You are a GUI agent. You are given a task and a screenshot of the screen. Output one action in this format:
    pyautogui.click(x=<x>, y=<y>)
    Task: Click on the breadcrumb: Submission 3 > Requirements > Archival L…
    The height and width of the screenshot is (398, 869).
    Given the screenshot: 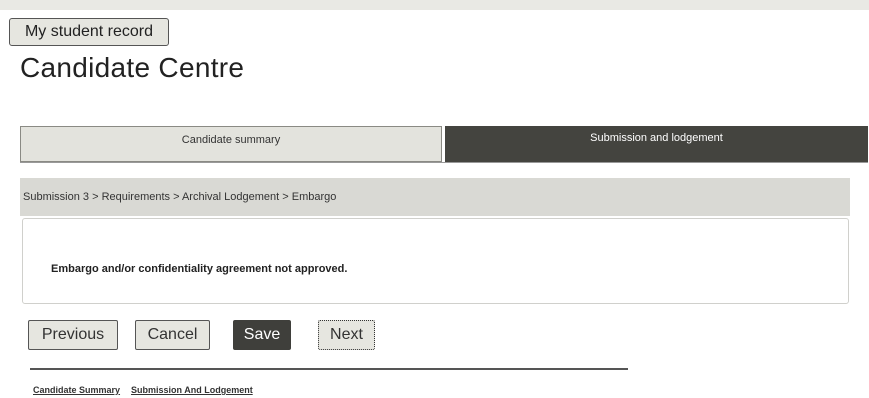 What is the action you would take?
    pyautogui.click(x=435, y=197)
    